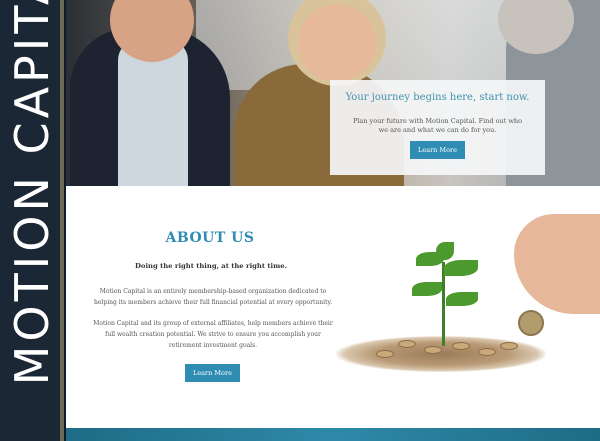 This screenshot has height=441, width=600. I want to click on brand-name: MOTION CAPITAL, so click(32, 193).